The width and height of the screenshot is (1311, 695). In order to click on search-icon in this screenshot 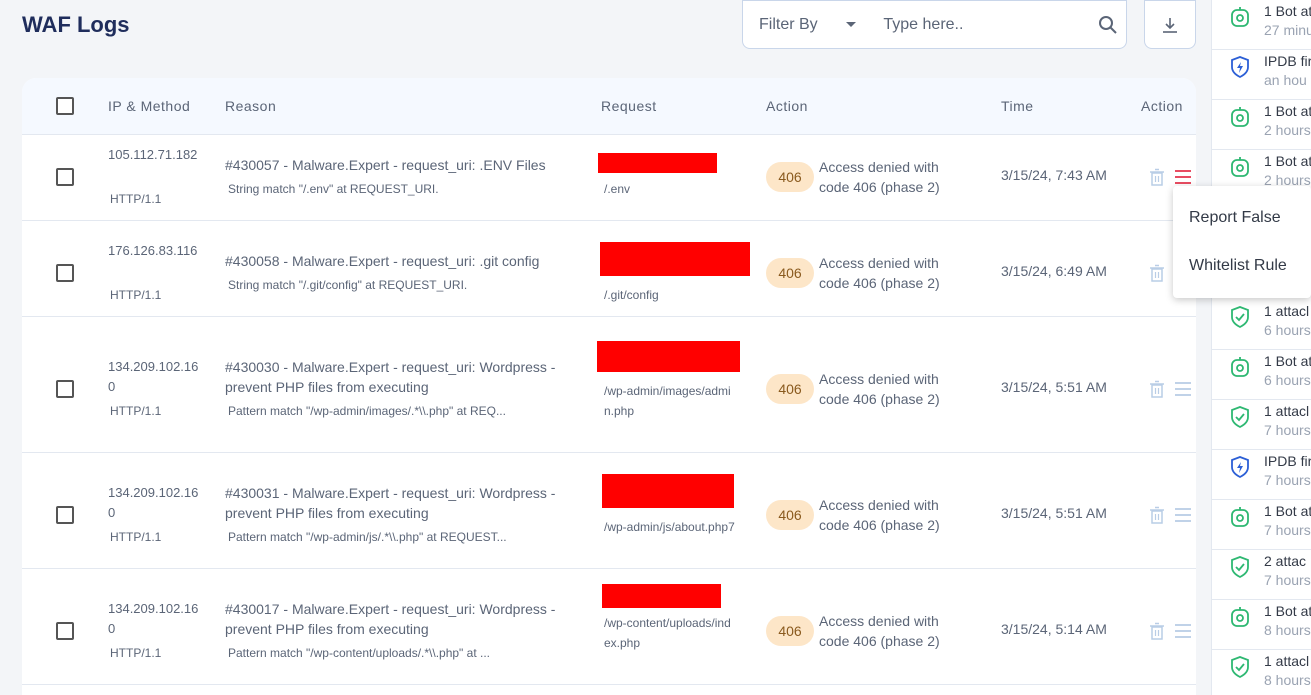, I will do `click(1108, 25)`.